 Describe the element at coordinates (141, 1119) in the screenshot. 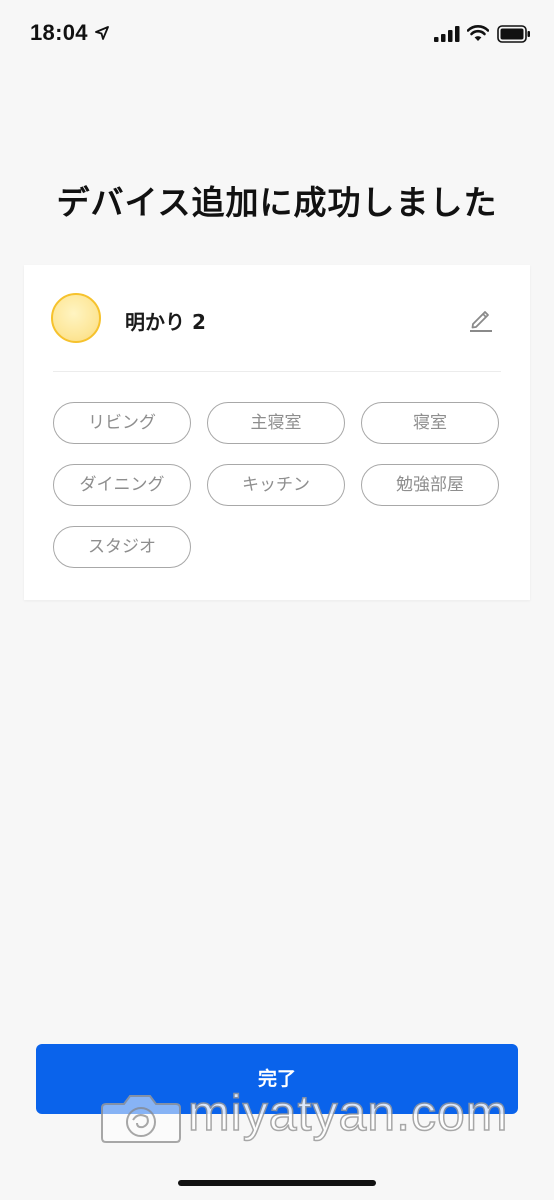

I see `camera-watermark-icon` at that location.